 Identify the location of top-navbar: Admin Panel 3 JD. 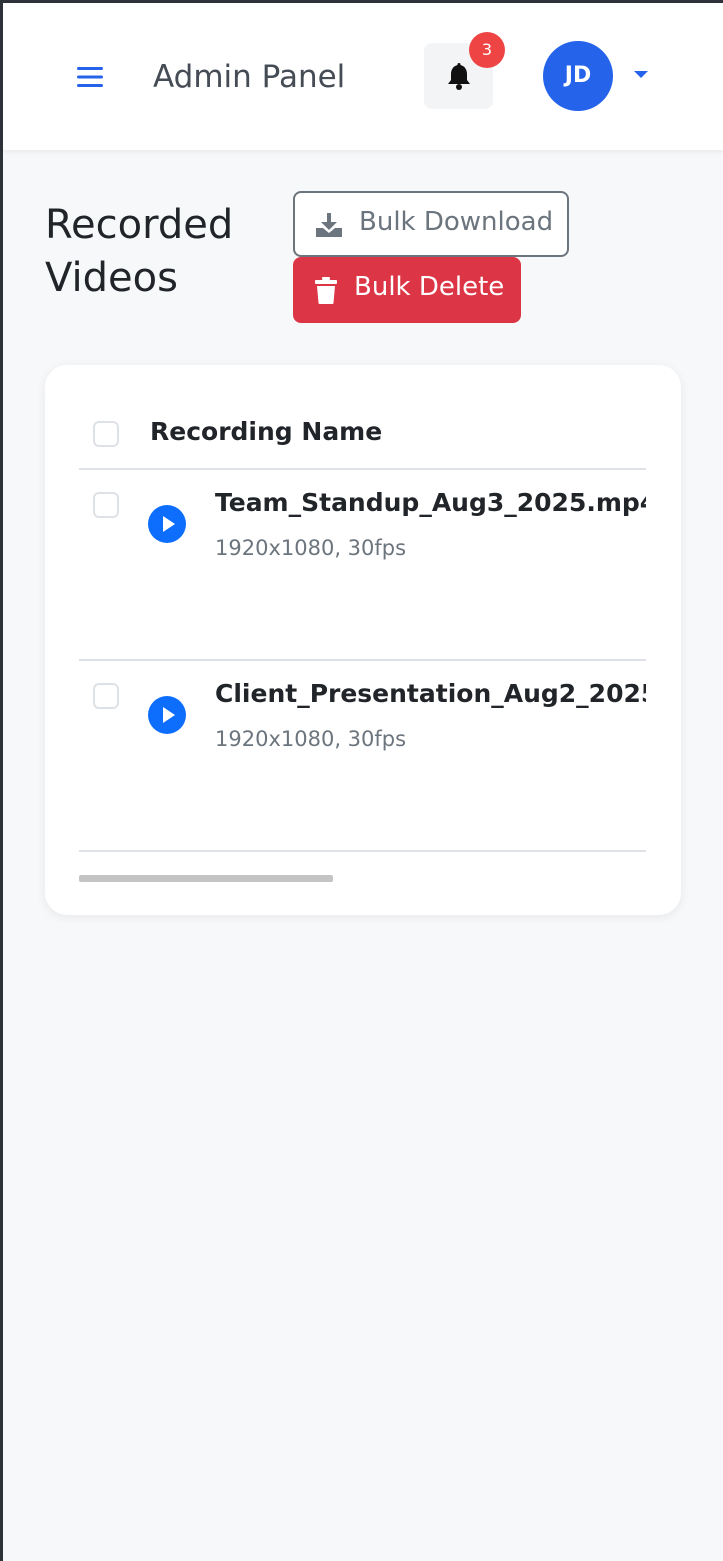
(363, 76).